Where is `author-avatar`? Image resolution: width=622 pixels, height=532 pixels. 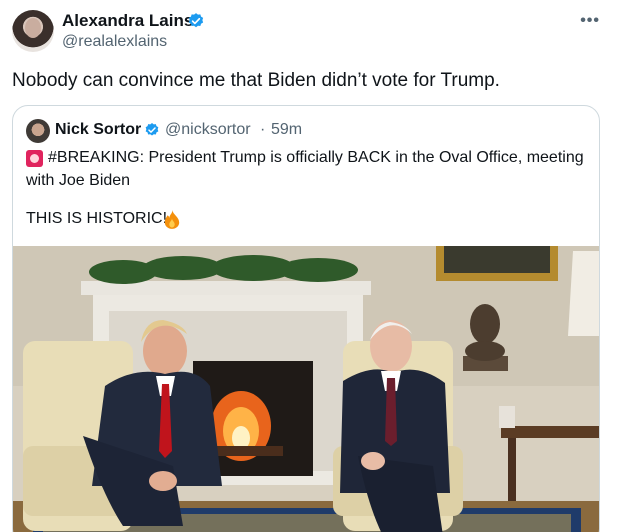
author-avatar is located at coordinates (33, 31).